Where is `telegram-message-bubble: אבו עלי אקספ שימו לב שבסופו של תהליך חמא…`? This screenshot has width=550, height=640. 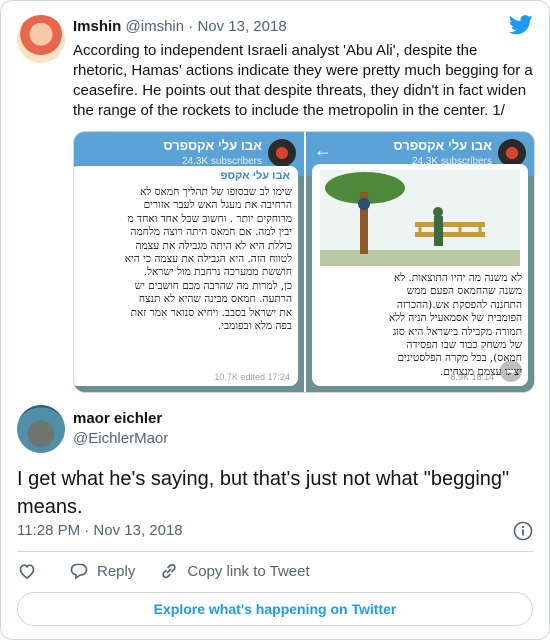
telegram-message-bubble: אבו עלי אקספ שימו לב שבסופו של תהליך חמא… is located at coordinates (186, 276).